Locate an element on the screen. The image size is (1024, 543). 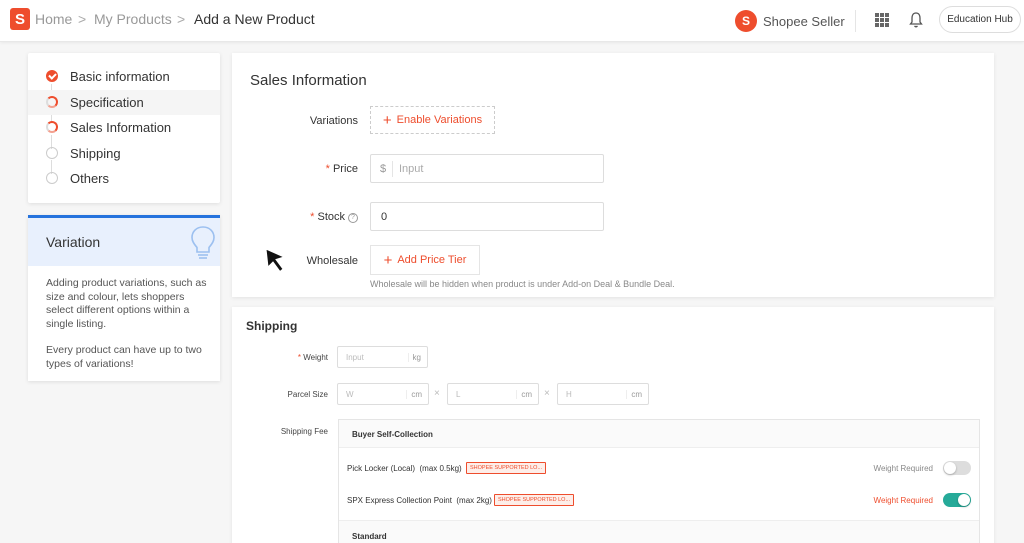
parcel-length-input: L cm is located at coordinates (493, 394).